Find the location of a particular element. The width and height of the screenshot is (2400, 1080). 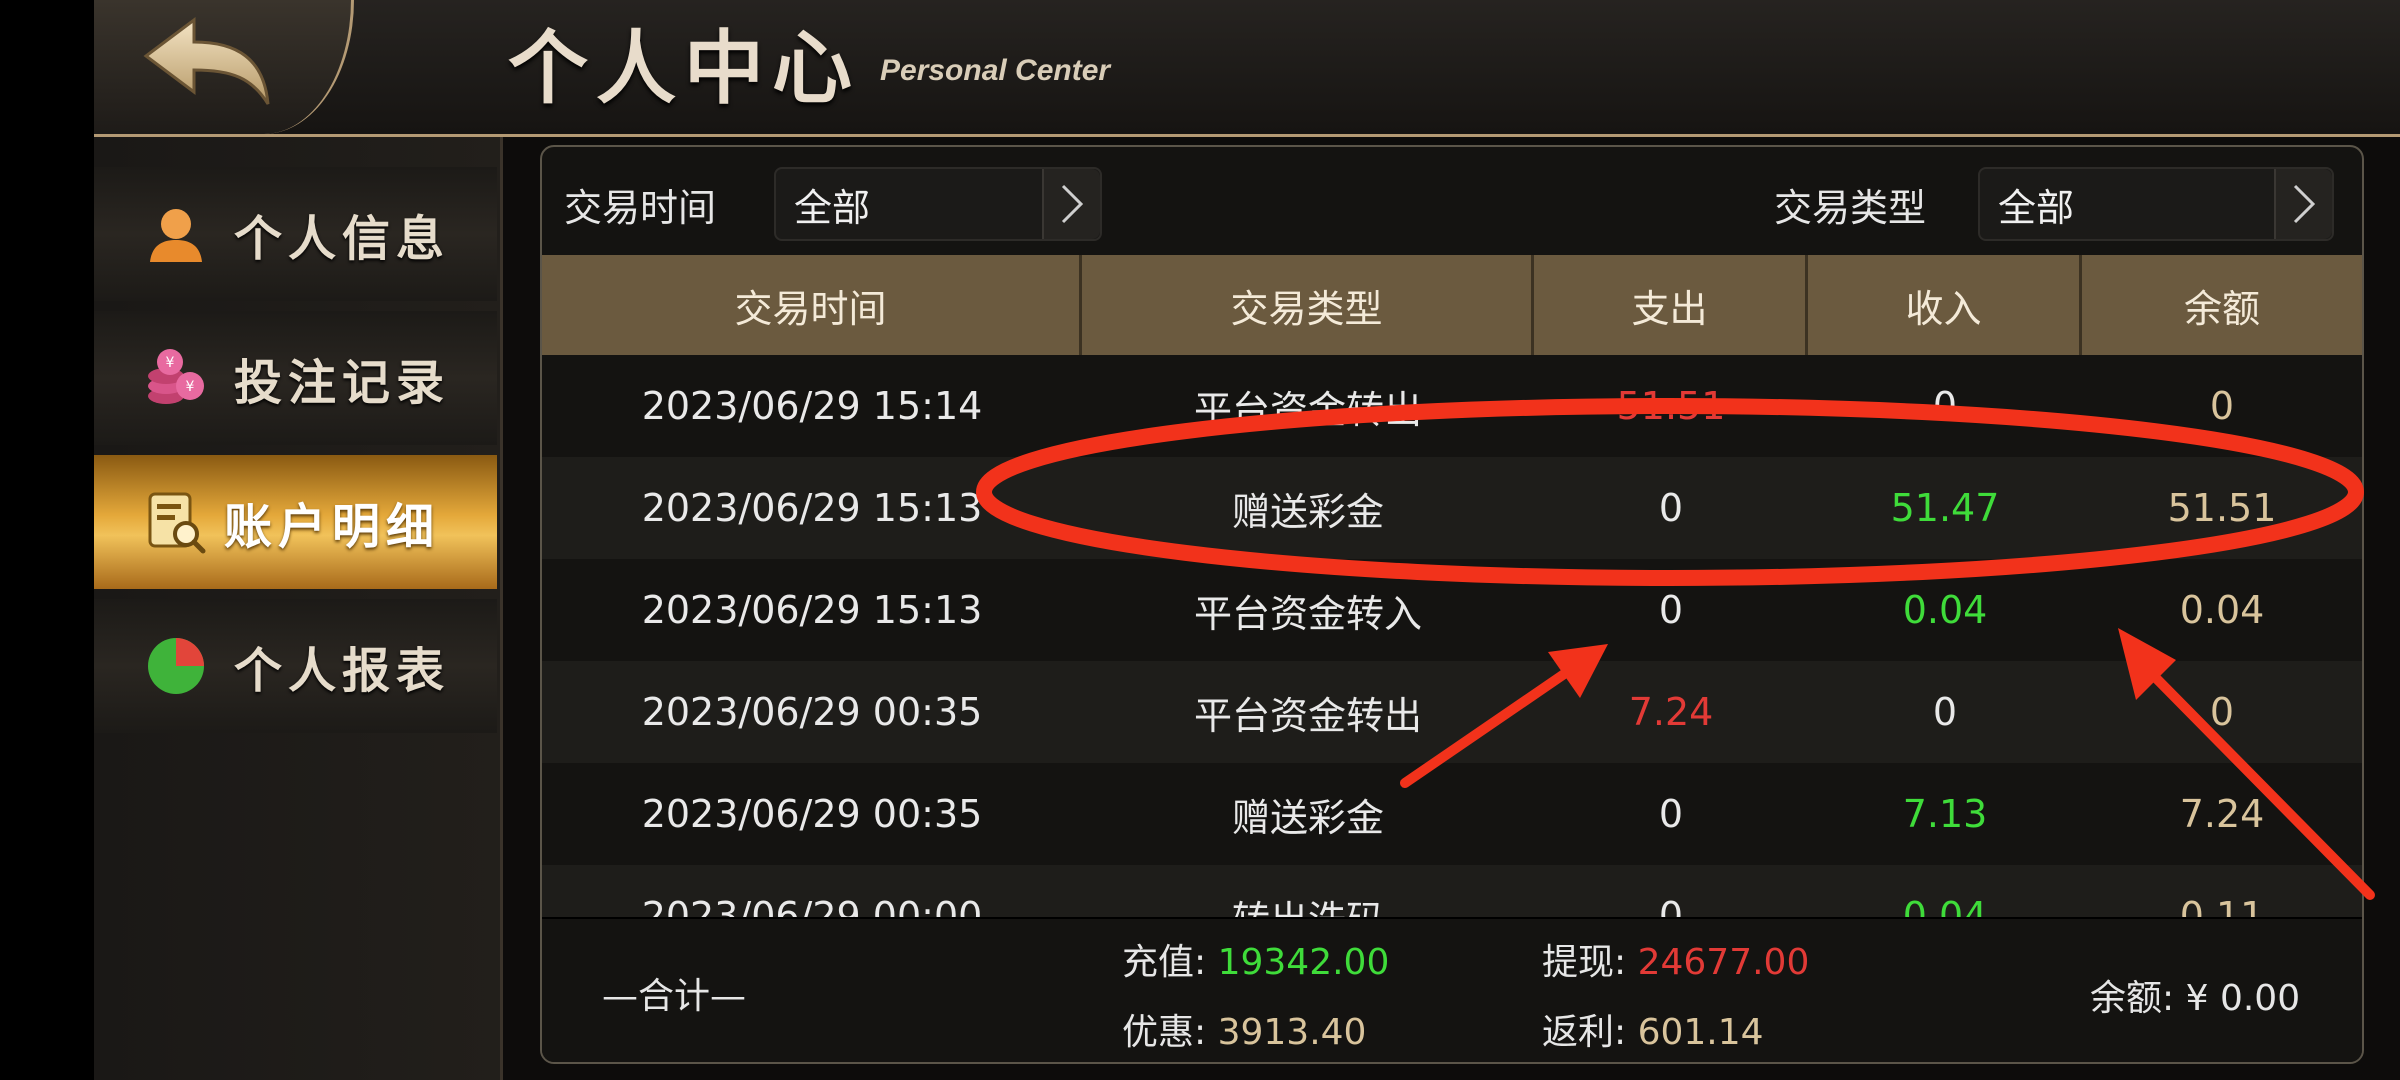

sidebar-item-personal-info: 个人信息 is located at coordinates (295, 234).